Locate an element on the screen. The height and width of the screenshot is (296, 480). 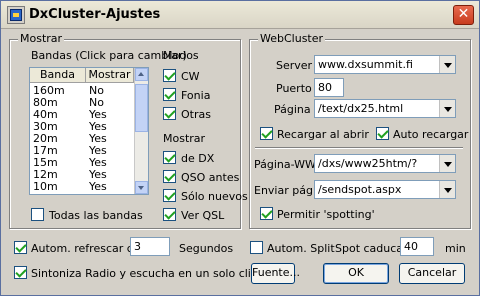
enviar-pagina-combo: /sendspot.aspx is located at coordinates (385, 189).